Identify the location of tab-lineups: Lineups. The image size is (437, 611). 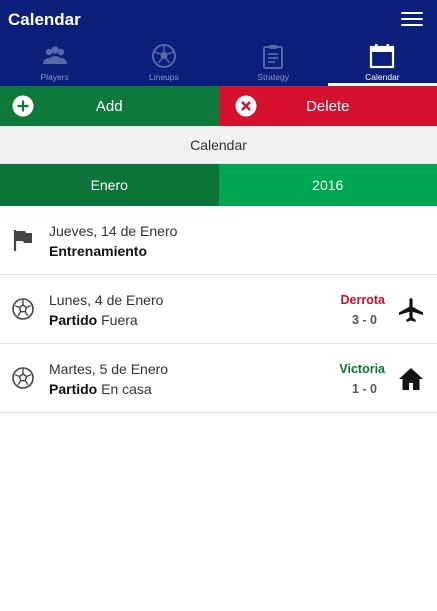
(163, 63).